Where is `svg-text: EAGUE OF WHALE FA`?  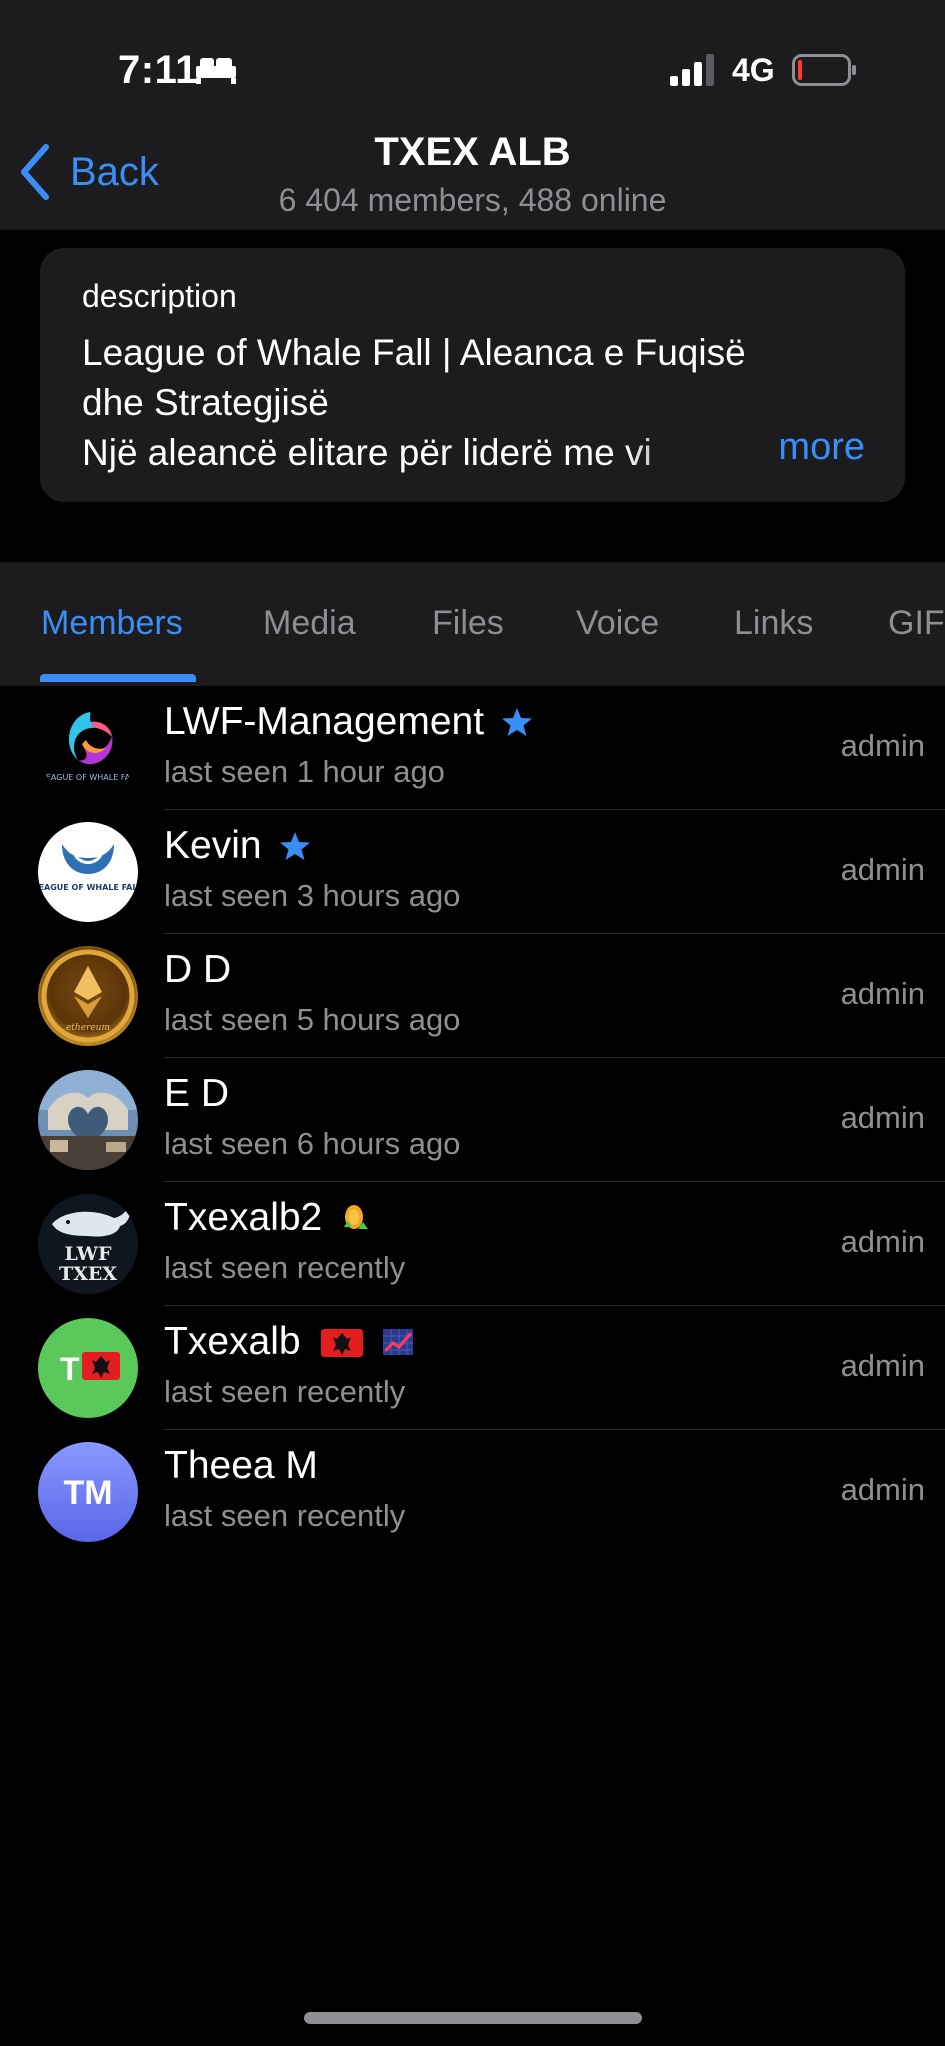 svg-text: EAGUE OF WHALE FA is located at coordinates (88, 777).